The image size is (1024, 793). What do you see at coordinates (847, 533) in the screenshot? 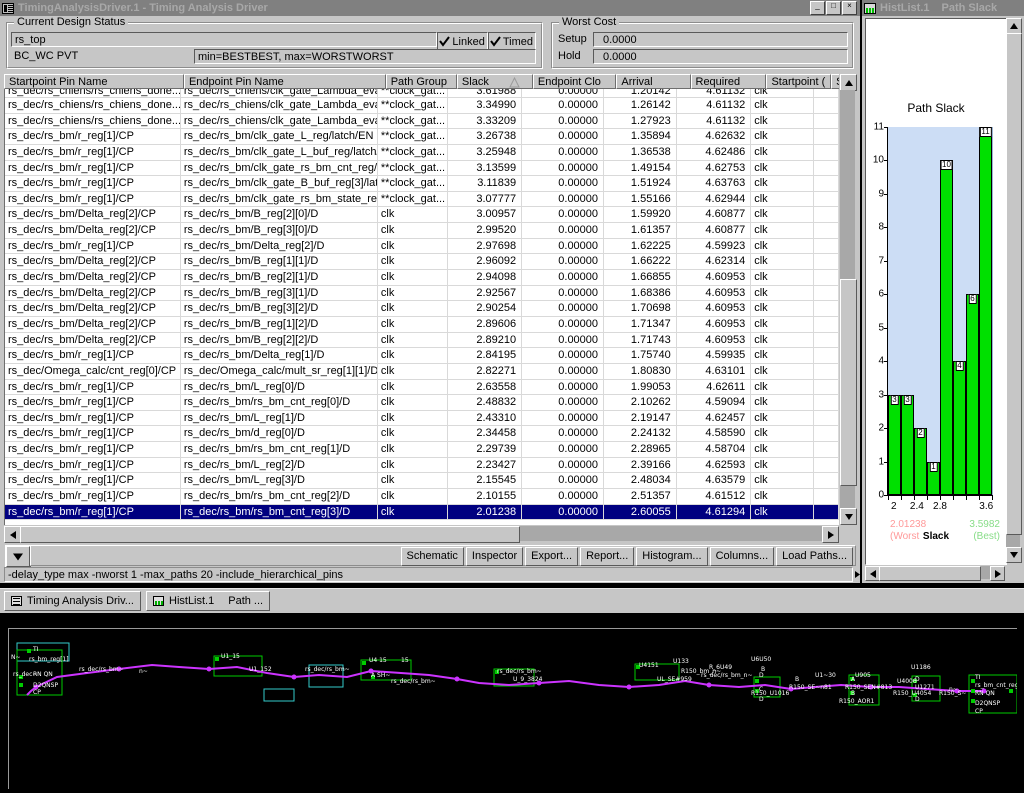
I see `scrollbar-corner` at bounding box center [847, 533].